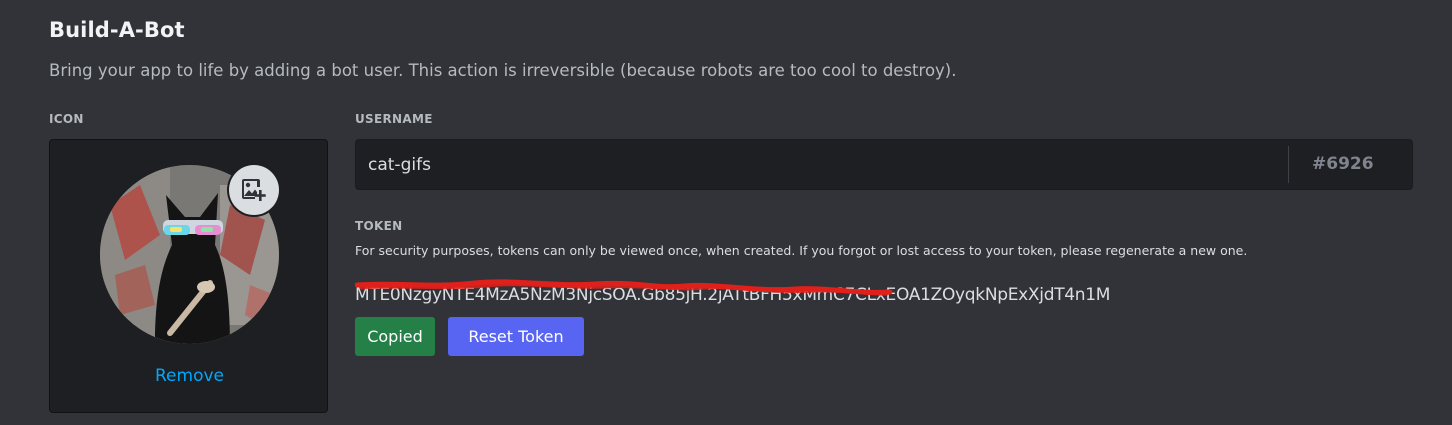 Image resolution: width=1452 pixels, height=425 pixels. Describe the element at coordinates (117, 30) in the screenshot. I see `page-title: Build-A-Bot` at that location.